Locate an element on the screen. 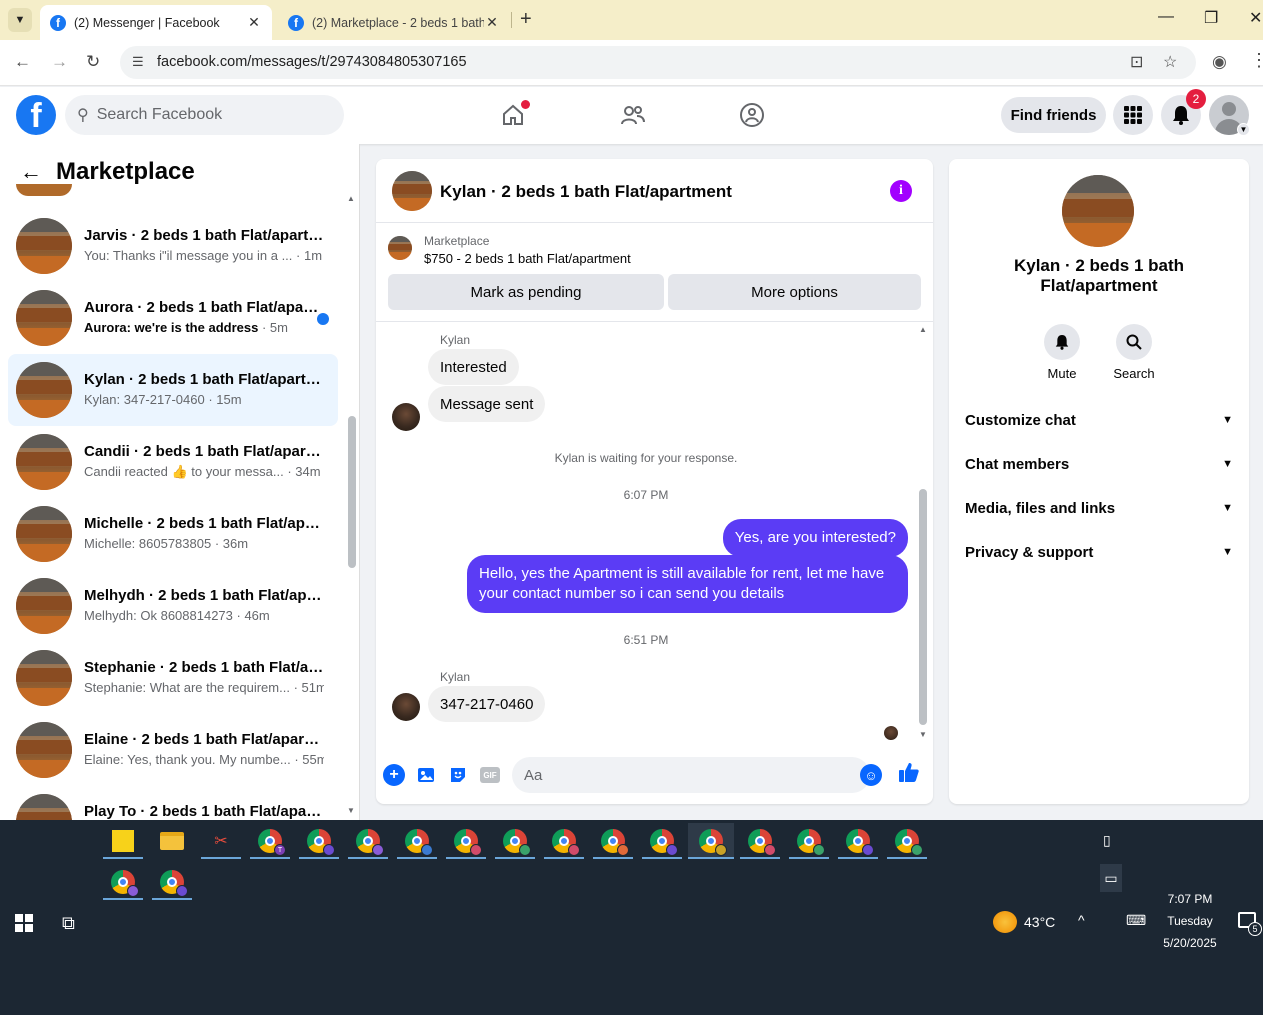 Image resolution: width=1263 pixels, height=1015 pixels. gif-icon: GIF is located at coordinates (490, 775).